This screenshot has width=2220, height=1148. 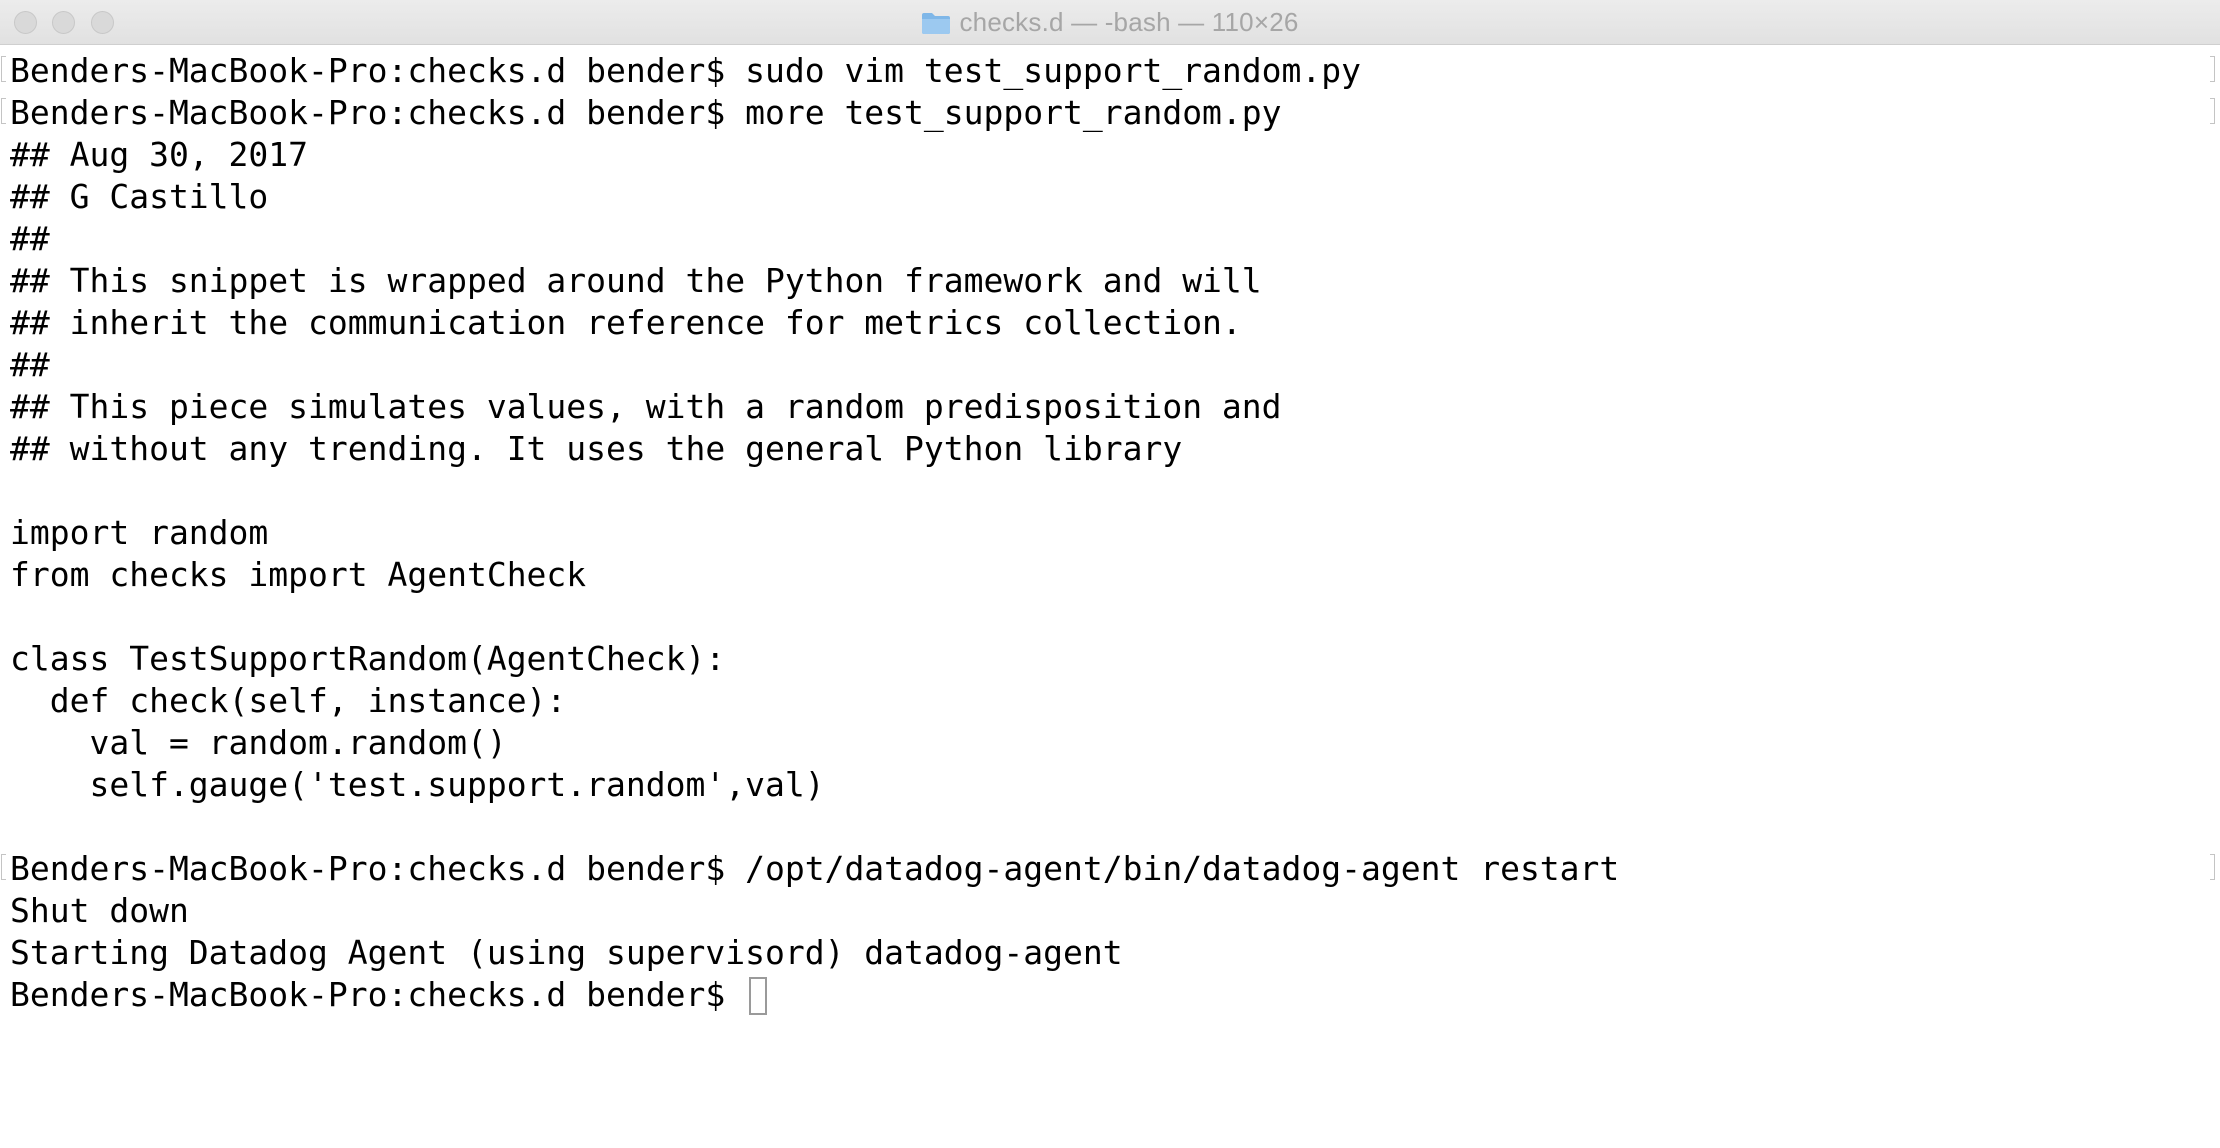 I want to click on window-title: checks.d — -bash — 110×26, so click(x=1129, y=22).